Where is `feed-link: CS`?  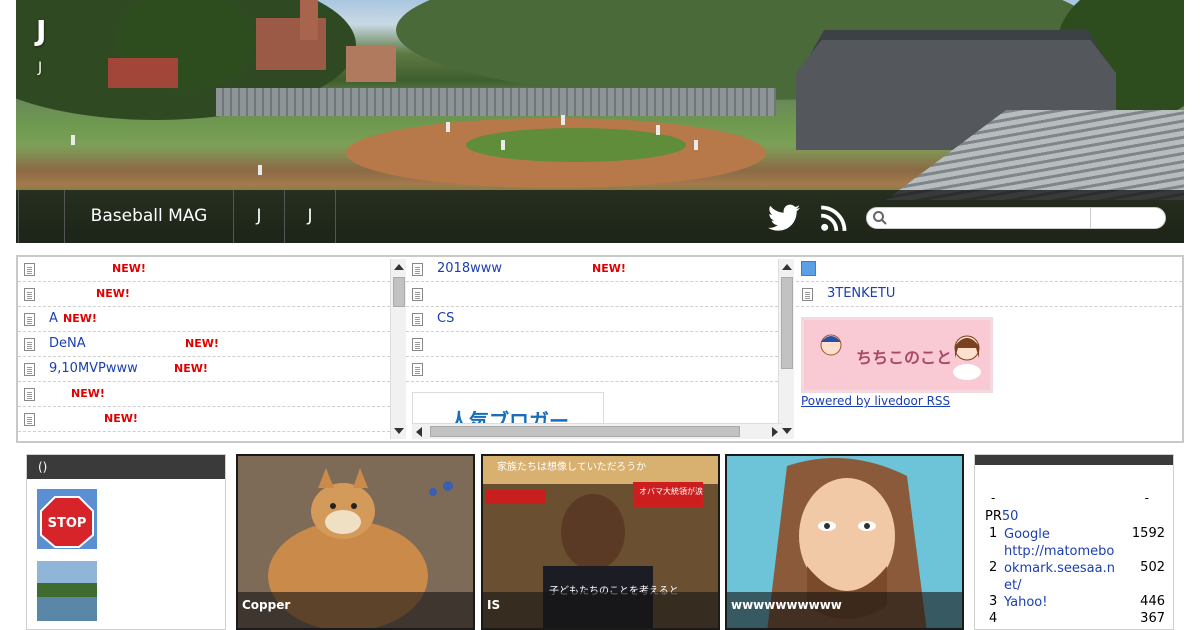
feed-link: CS is located at coordinates (445, 319).